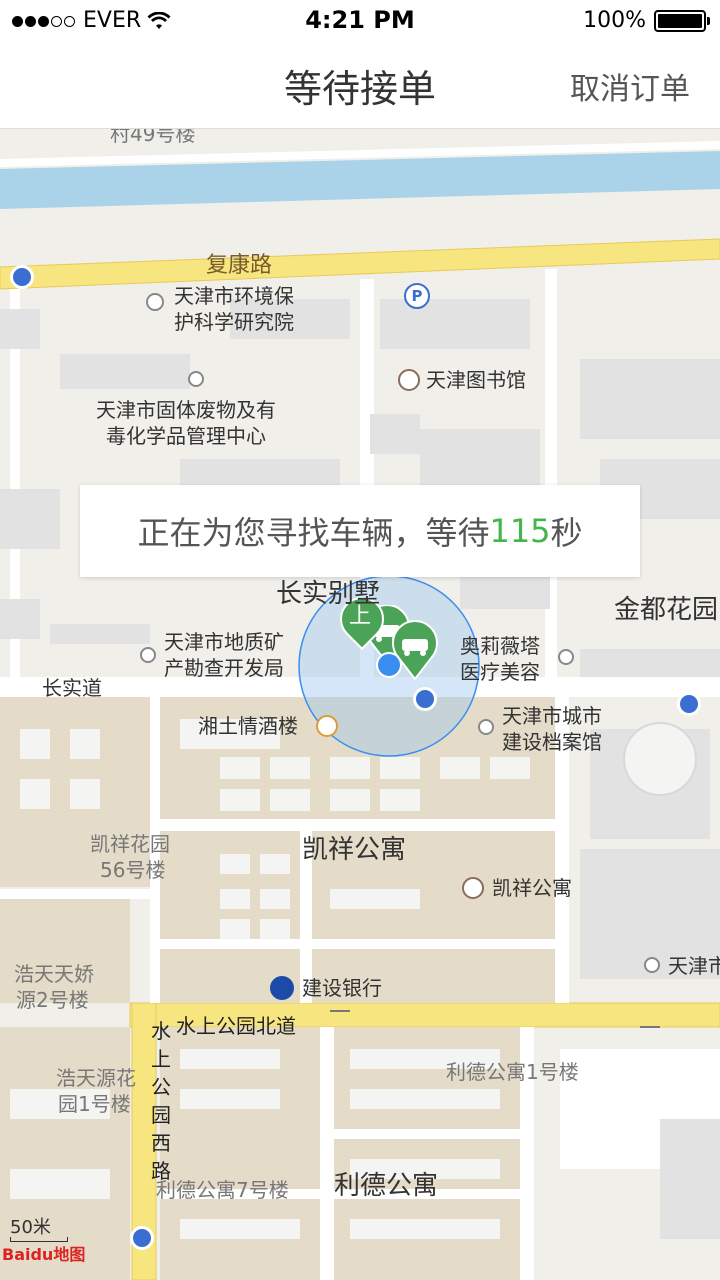 The width and height of the screenshot is (720, 1280). Describe the element at coordinates (512, 1072) in the screenshot. I see `map-label: 利德公寓1号楼` at that location.